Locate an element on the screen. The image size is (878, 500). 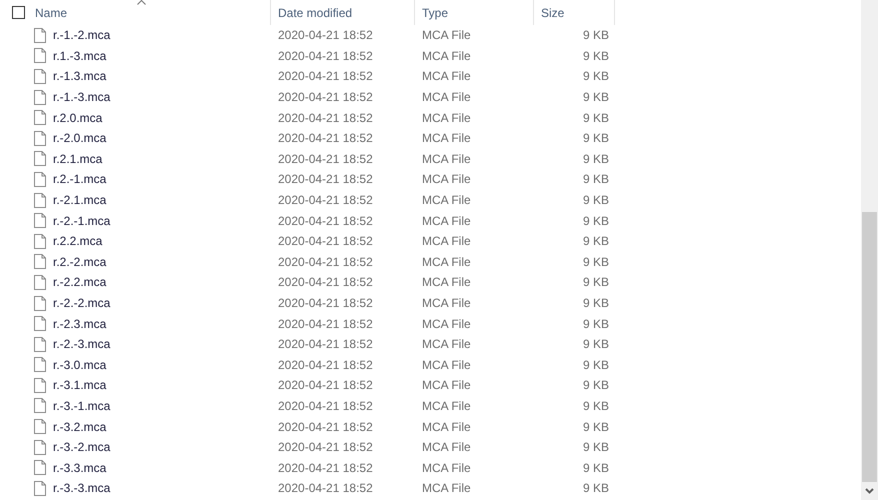
file-name: r.1.-3.mca is located at coordinates (79, 55).